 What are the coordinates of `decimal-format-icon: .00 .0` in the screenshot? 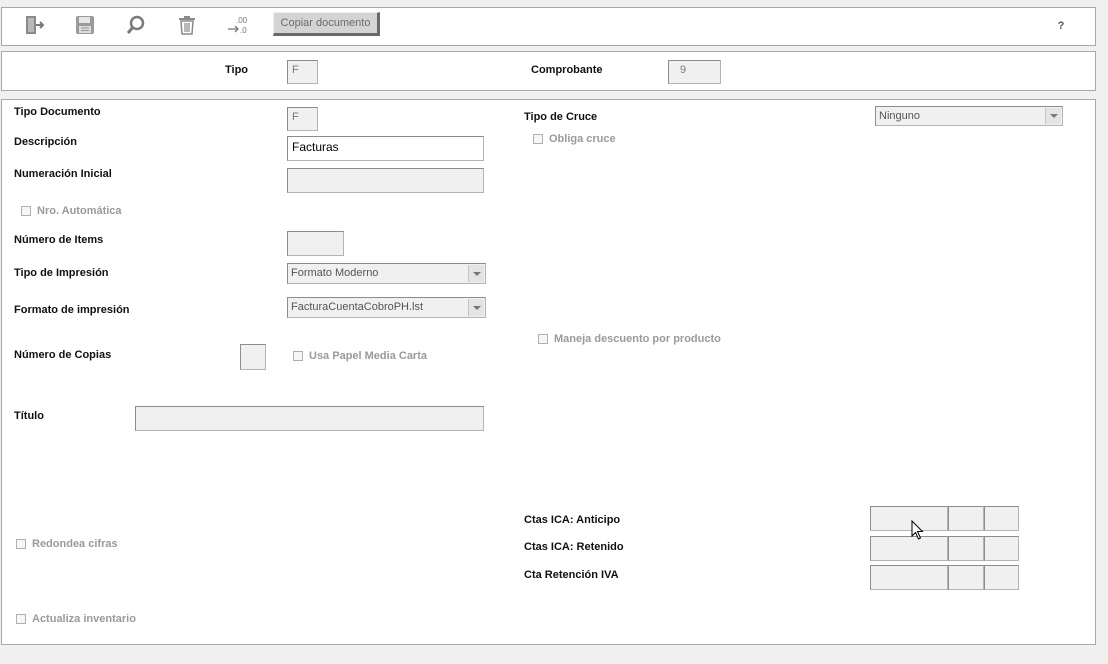 It's located at (238, 25).